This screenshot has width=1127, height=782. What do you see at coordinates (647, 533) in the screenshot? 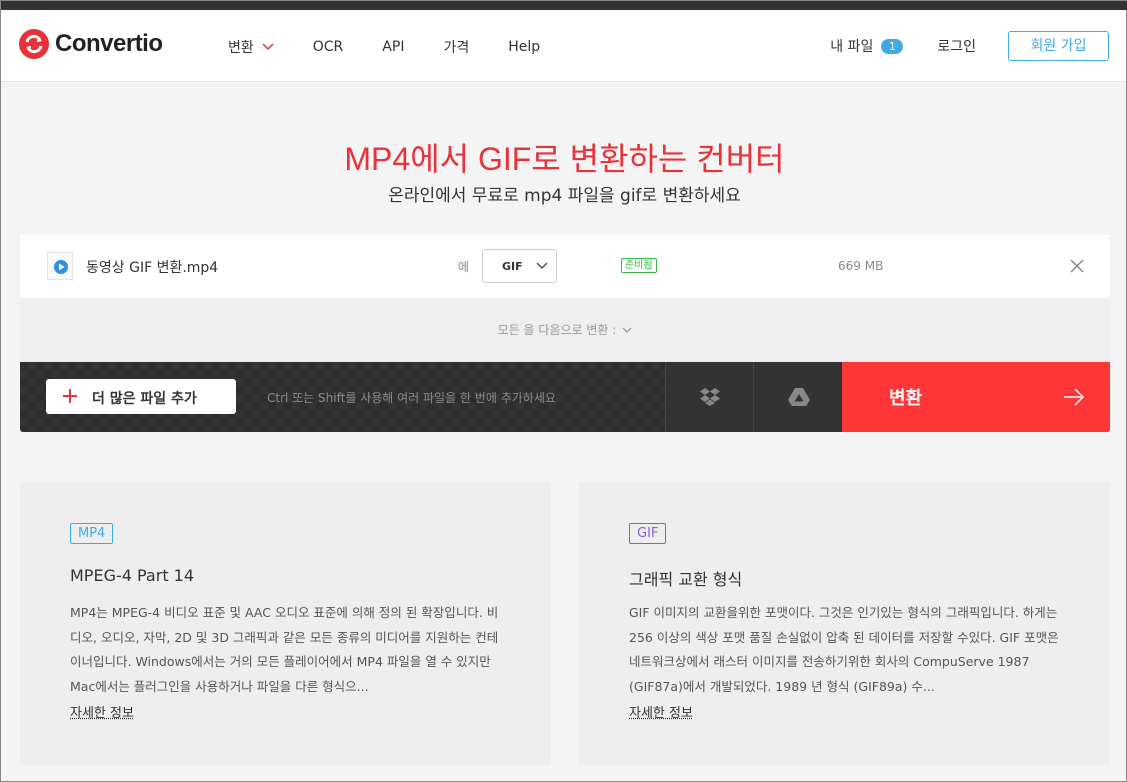
I see `format-tag-gif: GIF` at bounding box center [647, 533].